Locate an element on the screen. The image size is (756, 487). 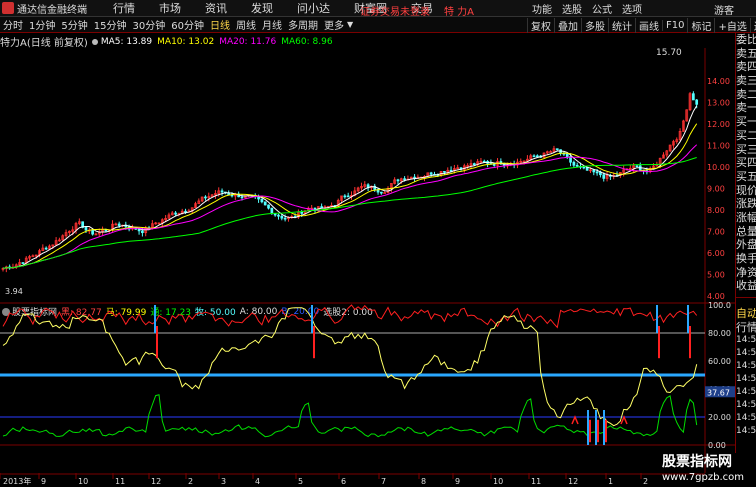
period-30min: 30分钟 is located at coordinates (148, 24).